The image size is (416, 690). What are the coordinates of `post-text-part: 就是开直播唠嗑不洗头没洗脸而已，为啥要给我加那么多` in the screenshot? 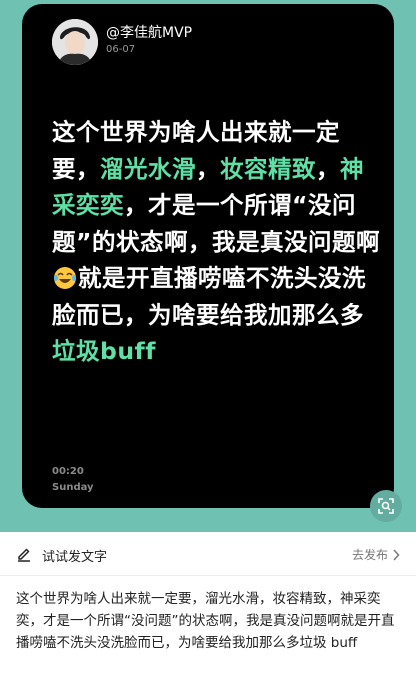 It's located at (209, 296).